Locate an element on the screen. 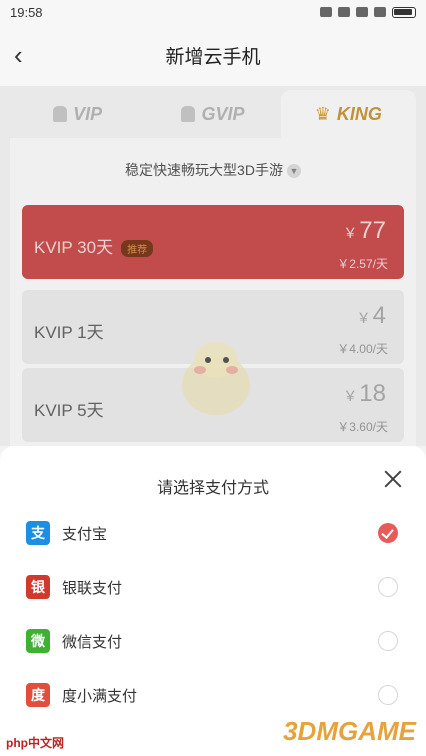  subtitle-text: 稳定快速畅玩大型3D手游 is located at coordinates (204, 170).